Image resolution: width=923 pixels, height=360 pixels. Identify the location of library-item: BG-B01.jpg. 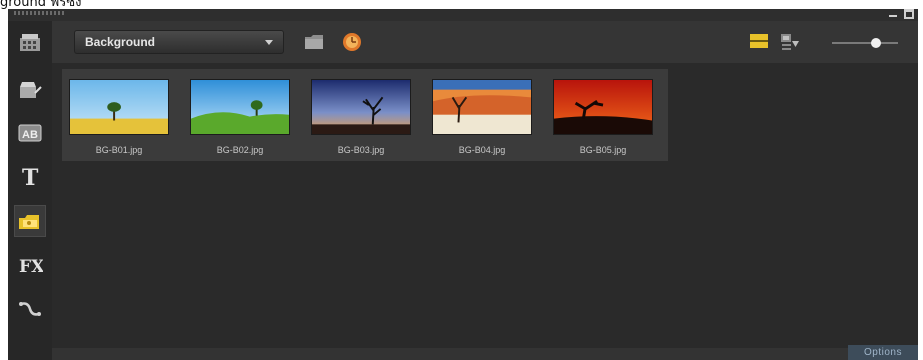
(122, 115).